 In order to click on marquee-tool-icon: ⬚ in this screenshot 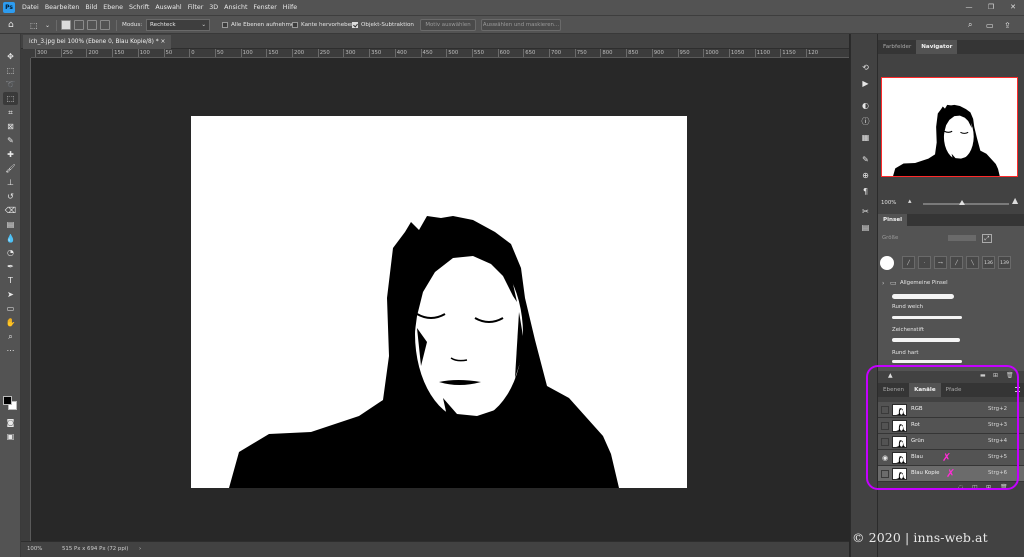, I will do `click(10, 70)`.